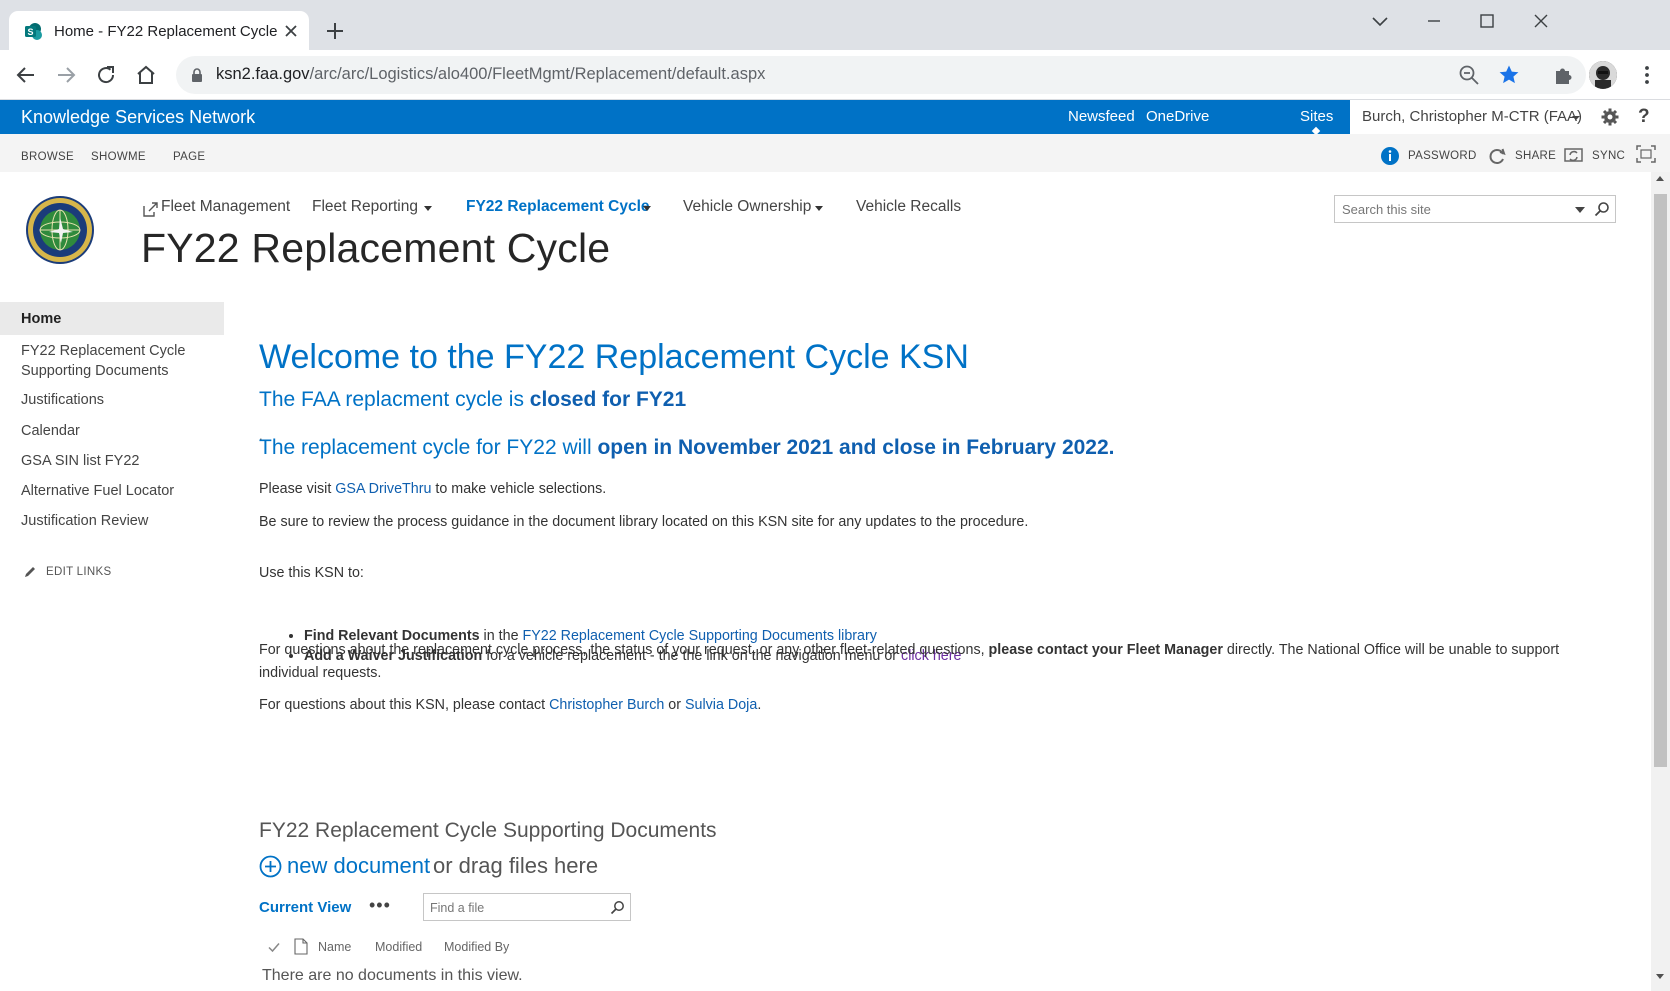 Image resolution: width=1670 pixels, height=991 pixels. Describe the element at coordinates (1580, 210) in the screenshot. I see `search-scope-chevron-icon` at that location.